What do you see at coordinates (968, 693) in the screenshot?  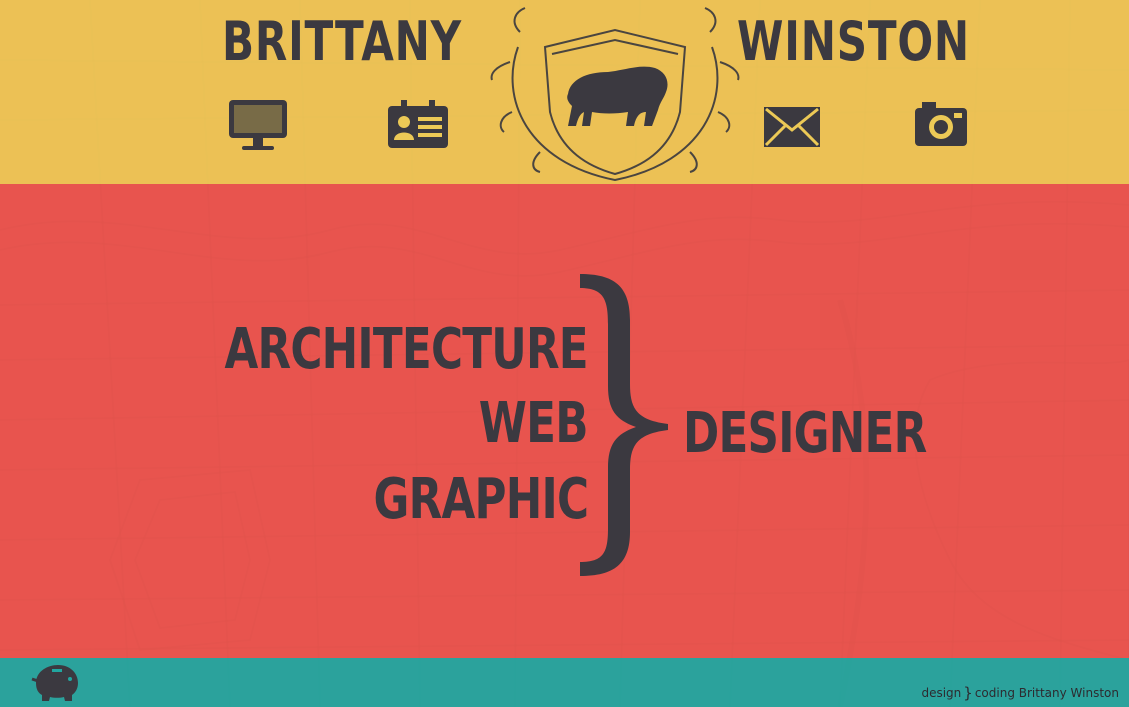 I see `small-brace-icon: }` at bounding box center [968, 693].